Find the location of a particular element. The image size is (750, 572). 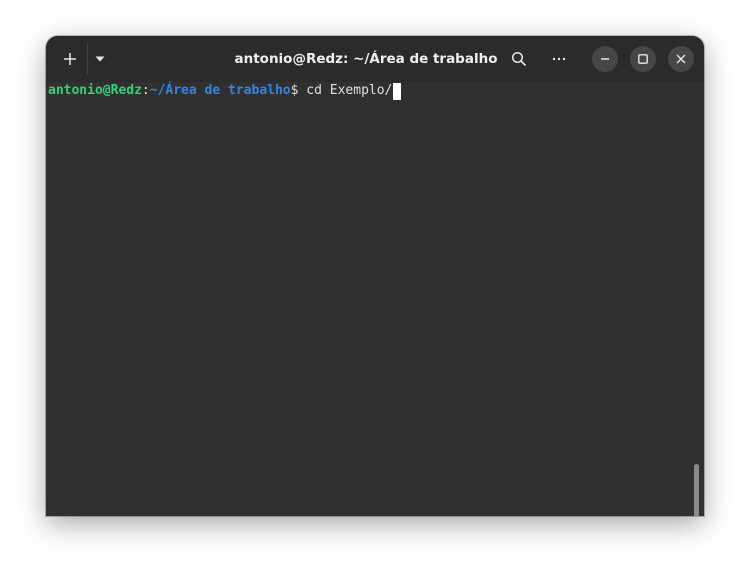

ellipsis-icon is located at coordinates (559, 59).